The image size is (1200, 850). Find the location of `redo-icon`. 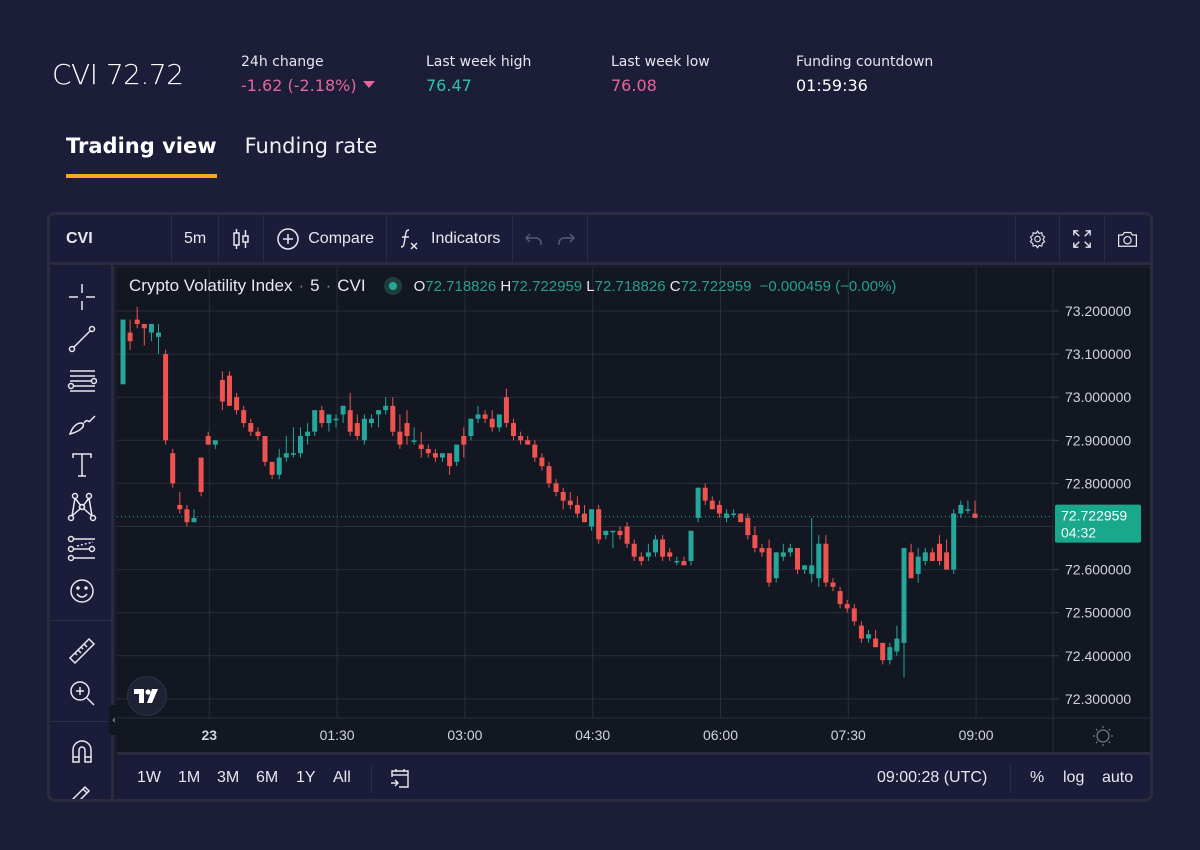

redo-icon is located at coordinates (566, 239).